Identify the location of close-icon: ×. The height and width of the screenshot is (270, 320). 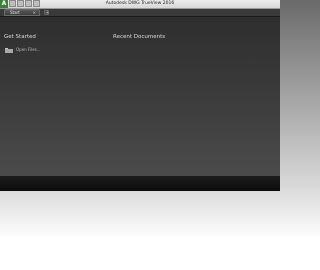
(34, 13).